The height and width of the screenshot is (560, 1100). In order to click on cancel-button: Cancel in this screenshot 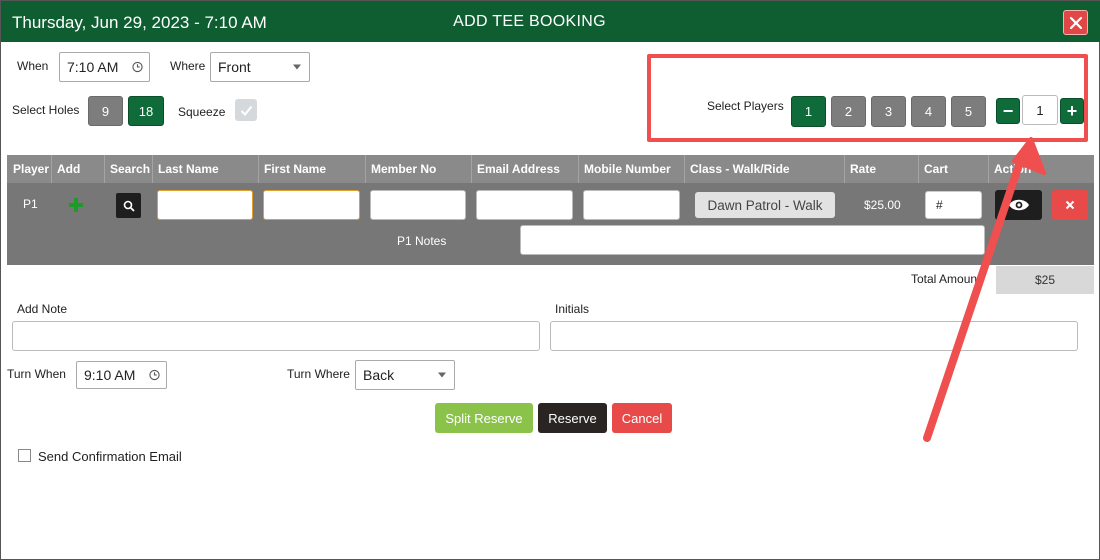, I will do `click(642, 418)`.